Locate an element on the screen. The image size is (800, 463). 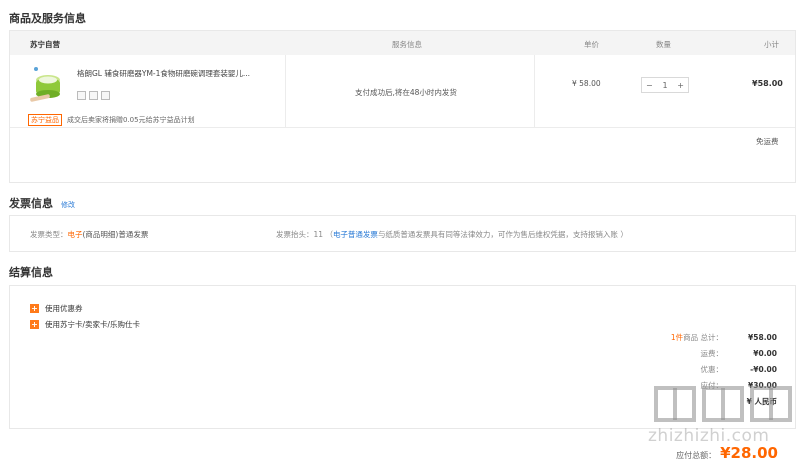
card-option-label: 使用苏宁卡/卖家卡/乐购仕卡 is located at coordinates (92, 324).